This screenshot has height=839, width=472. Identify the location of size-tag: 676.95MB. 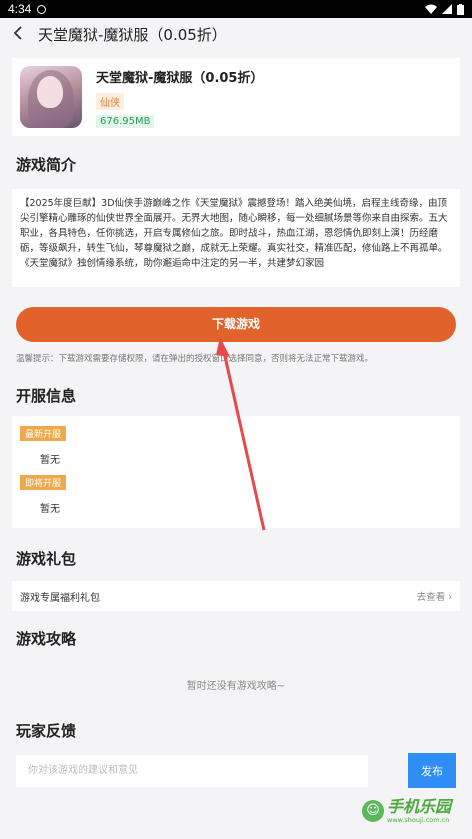
(125, 121).